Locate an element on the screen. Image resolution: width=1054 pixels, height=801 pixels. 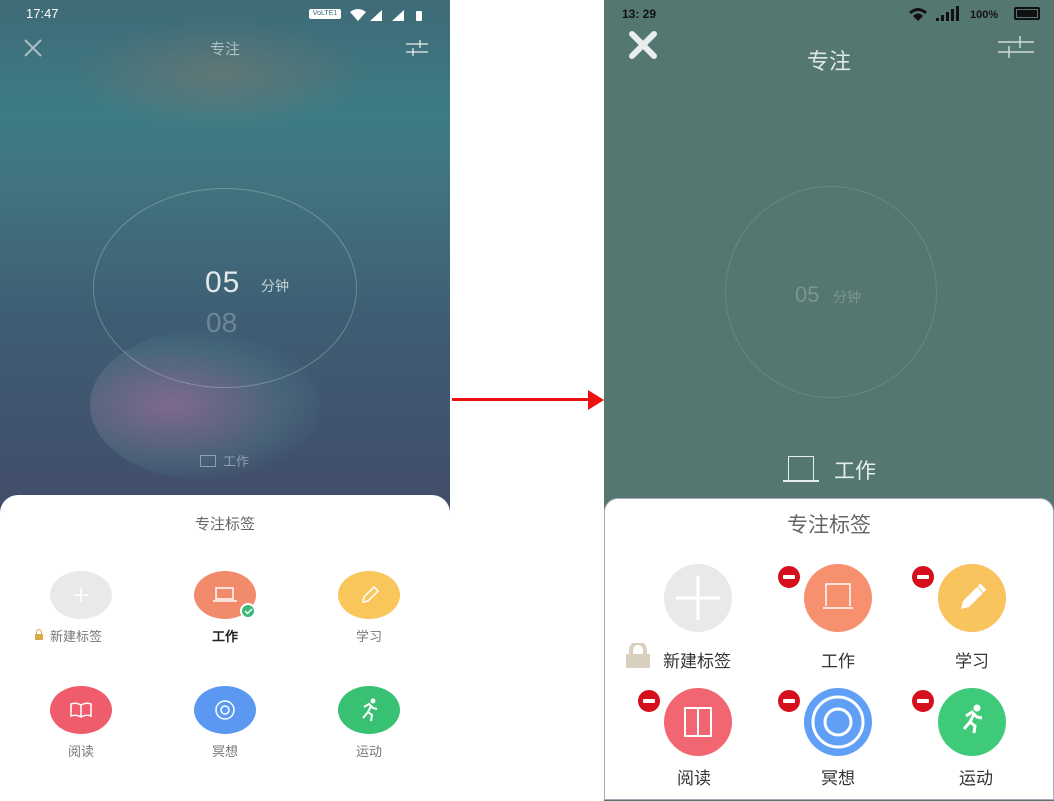
battery-percent: 100% is located at coordinates (984, 15).